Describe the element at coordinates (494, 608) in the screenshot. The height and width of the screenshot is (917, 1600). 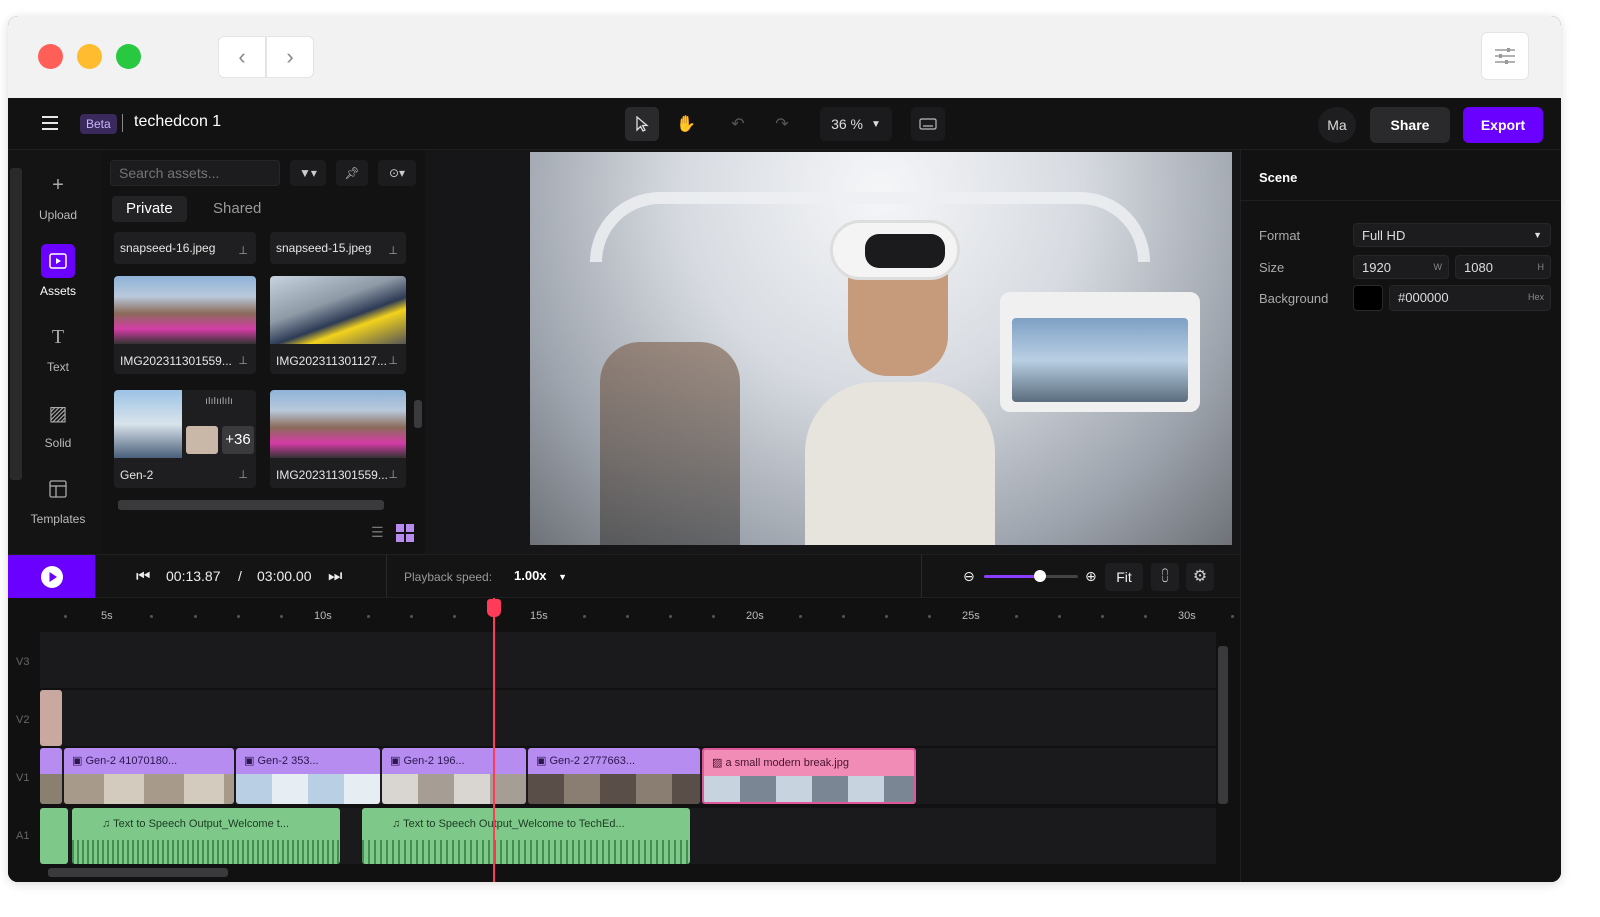
I see `playhead-handle` at that location.